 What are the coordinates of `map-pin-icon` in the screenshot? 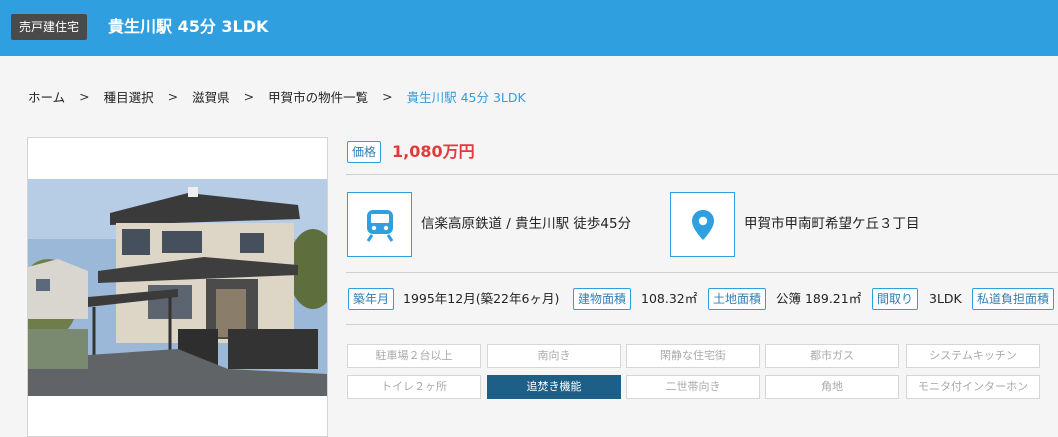 It's located at (702, 224).